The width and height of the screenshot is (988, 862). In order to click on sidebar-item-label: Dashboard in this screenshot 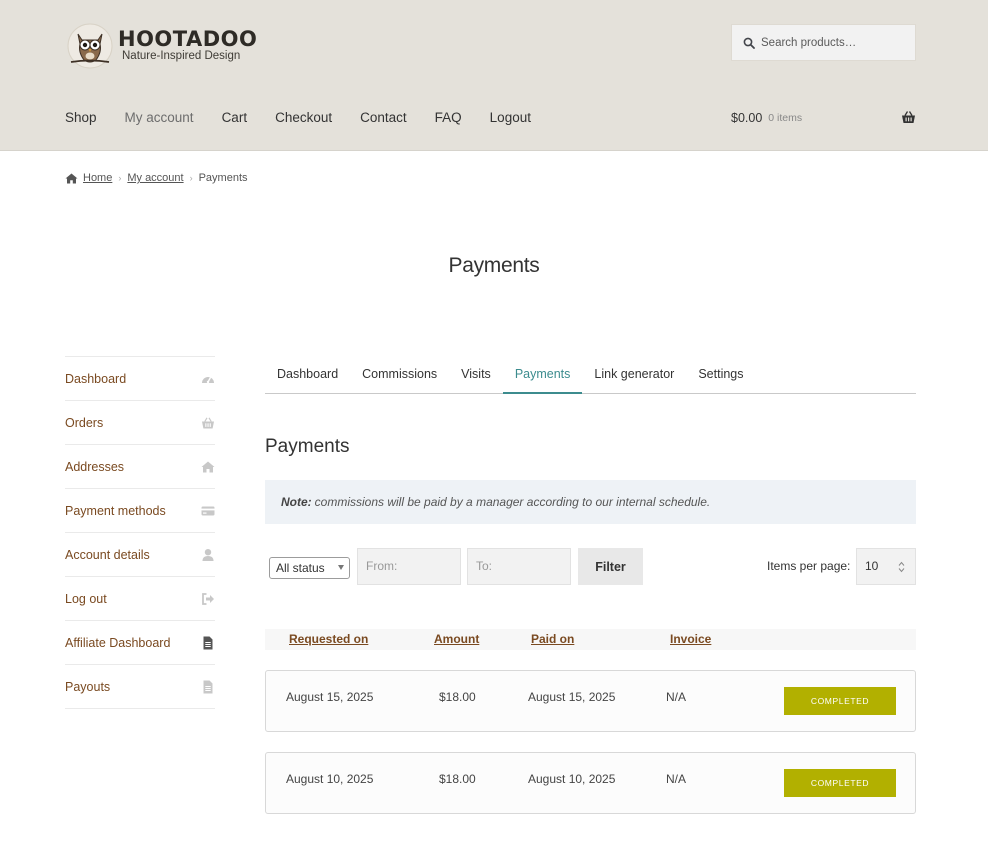, I will do `click(96, 378)`.